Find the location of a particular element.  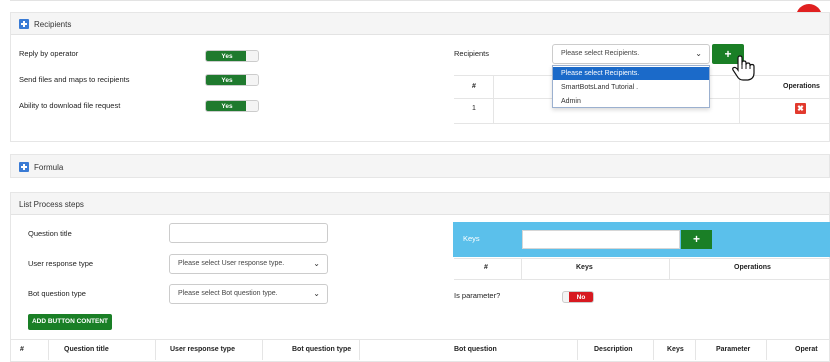

download-file-label: Ability to download file request is located at coordinates (70, 105).